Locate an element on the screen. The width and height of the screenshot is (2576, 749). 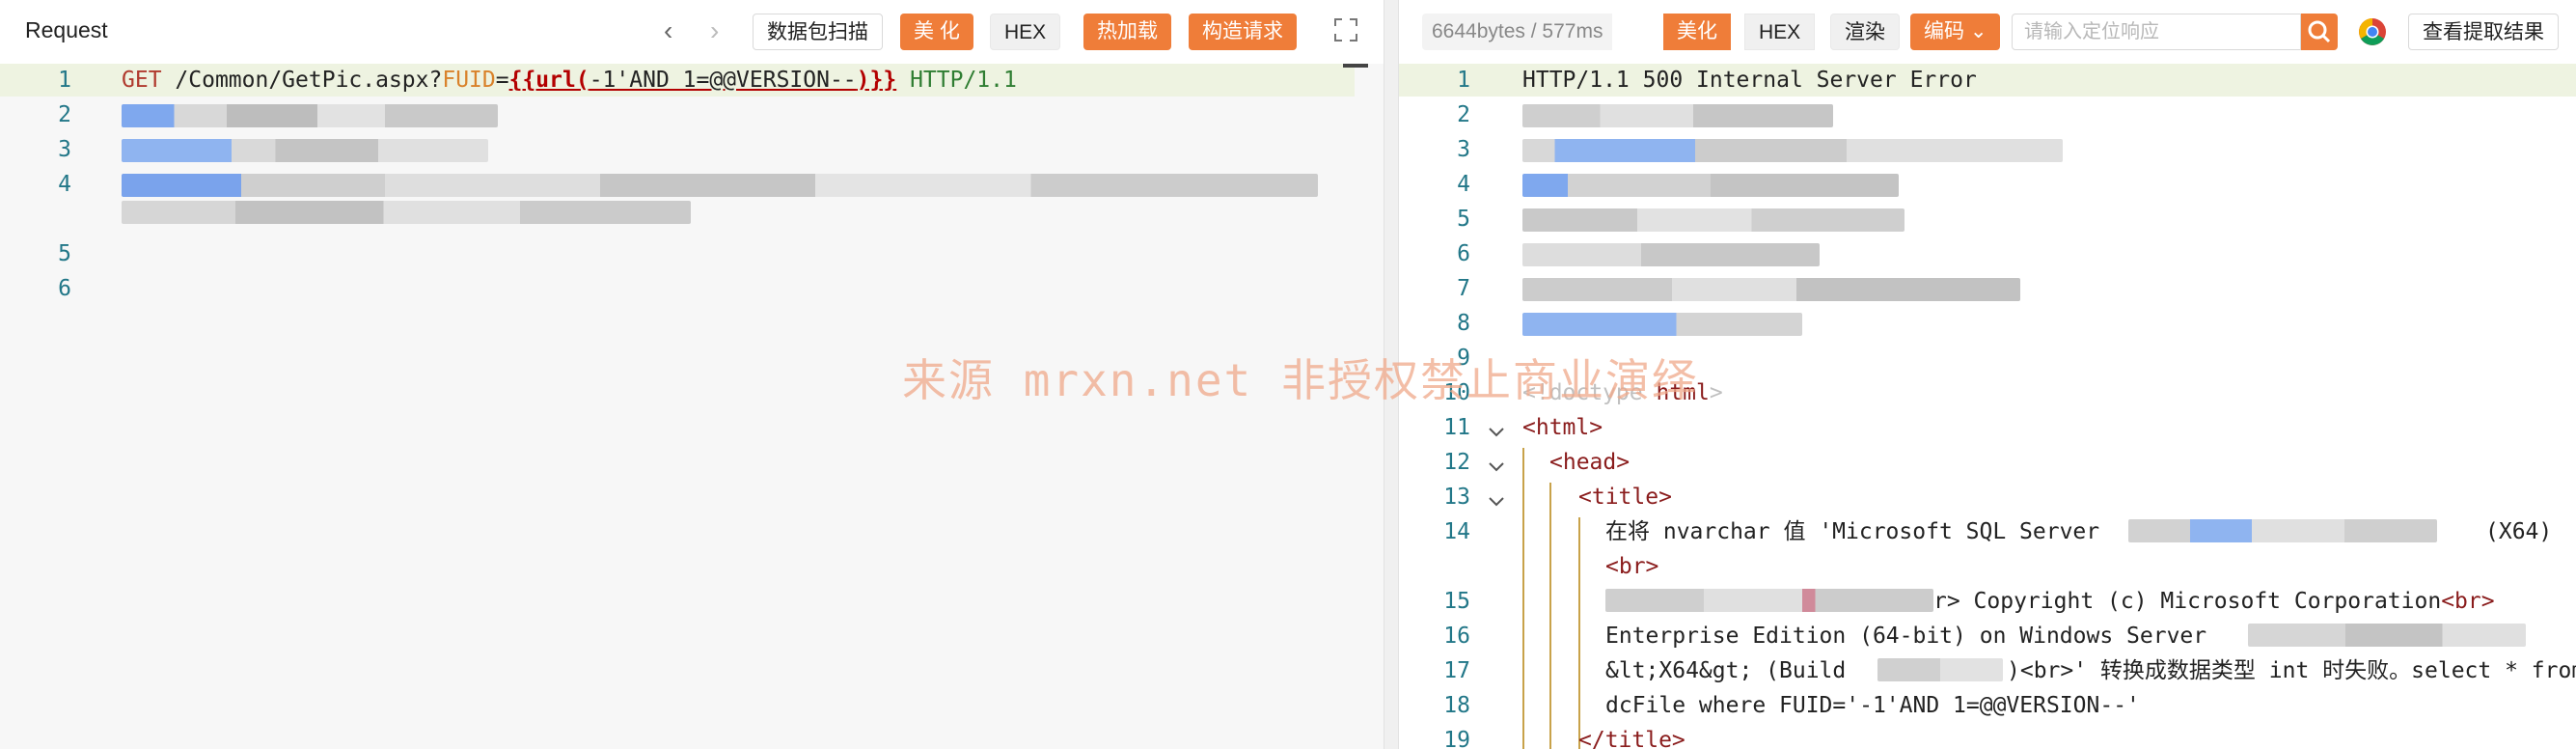
arch-text: (X64) is located at coordinates (2519, 531).